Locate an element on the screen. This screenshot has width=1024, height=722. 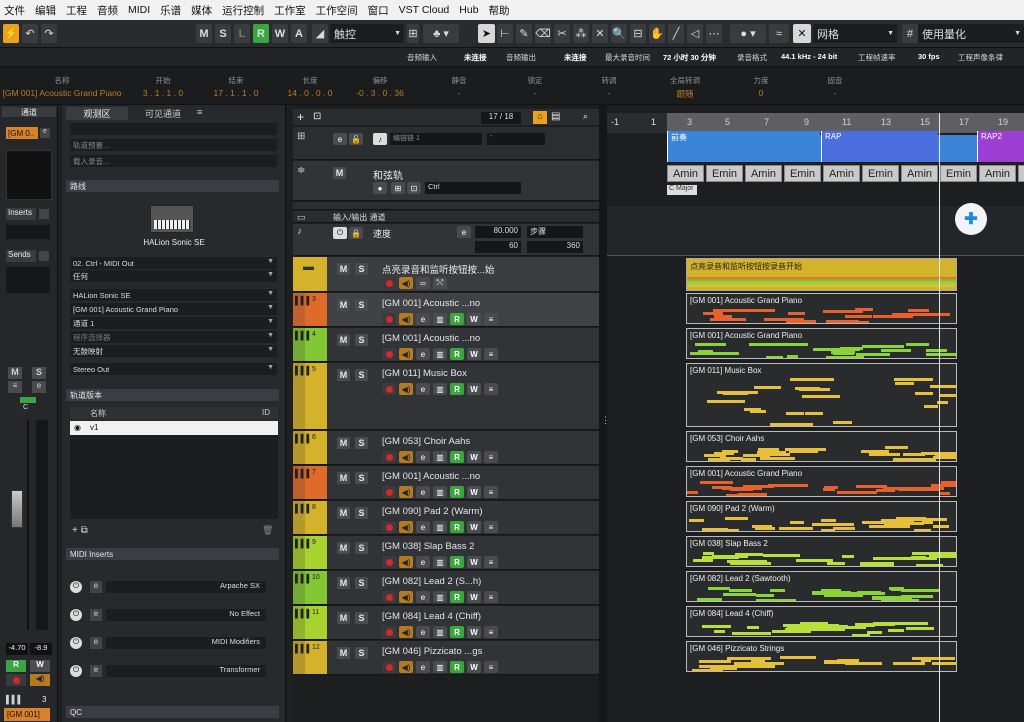
info-value-5: - is located at coordinates (459, 93).